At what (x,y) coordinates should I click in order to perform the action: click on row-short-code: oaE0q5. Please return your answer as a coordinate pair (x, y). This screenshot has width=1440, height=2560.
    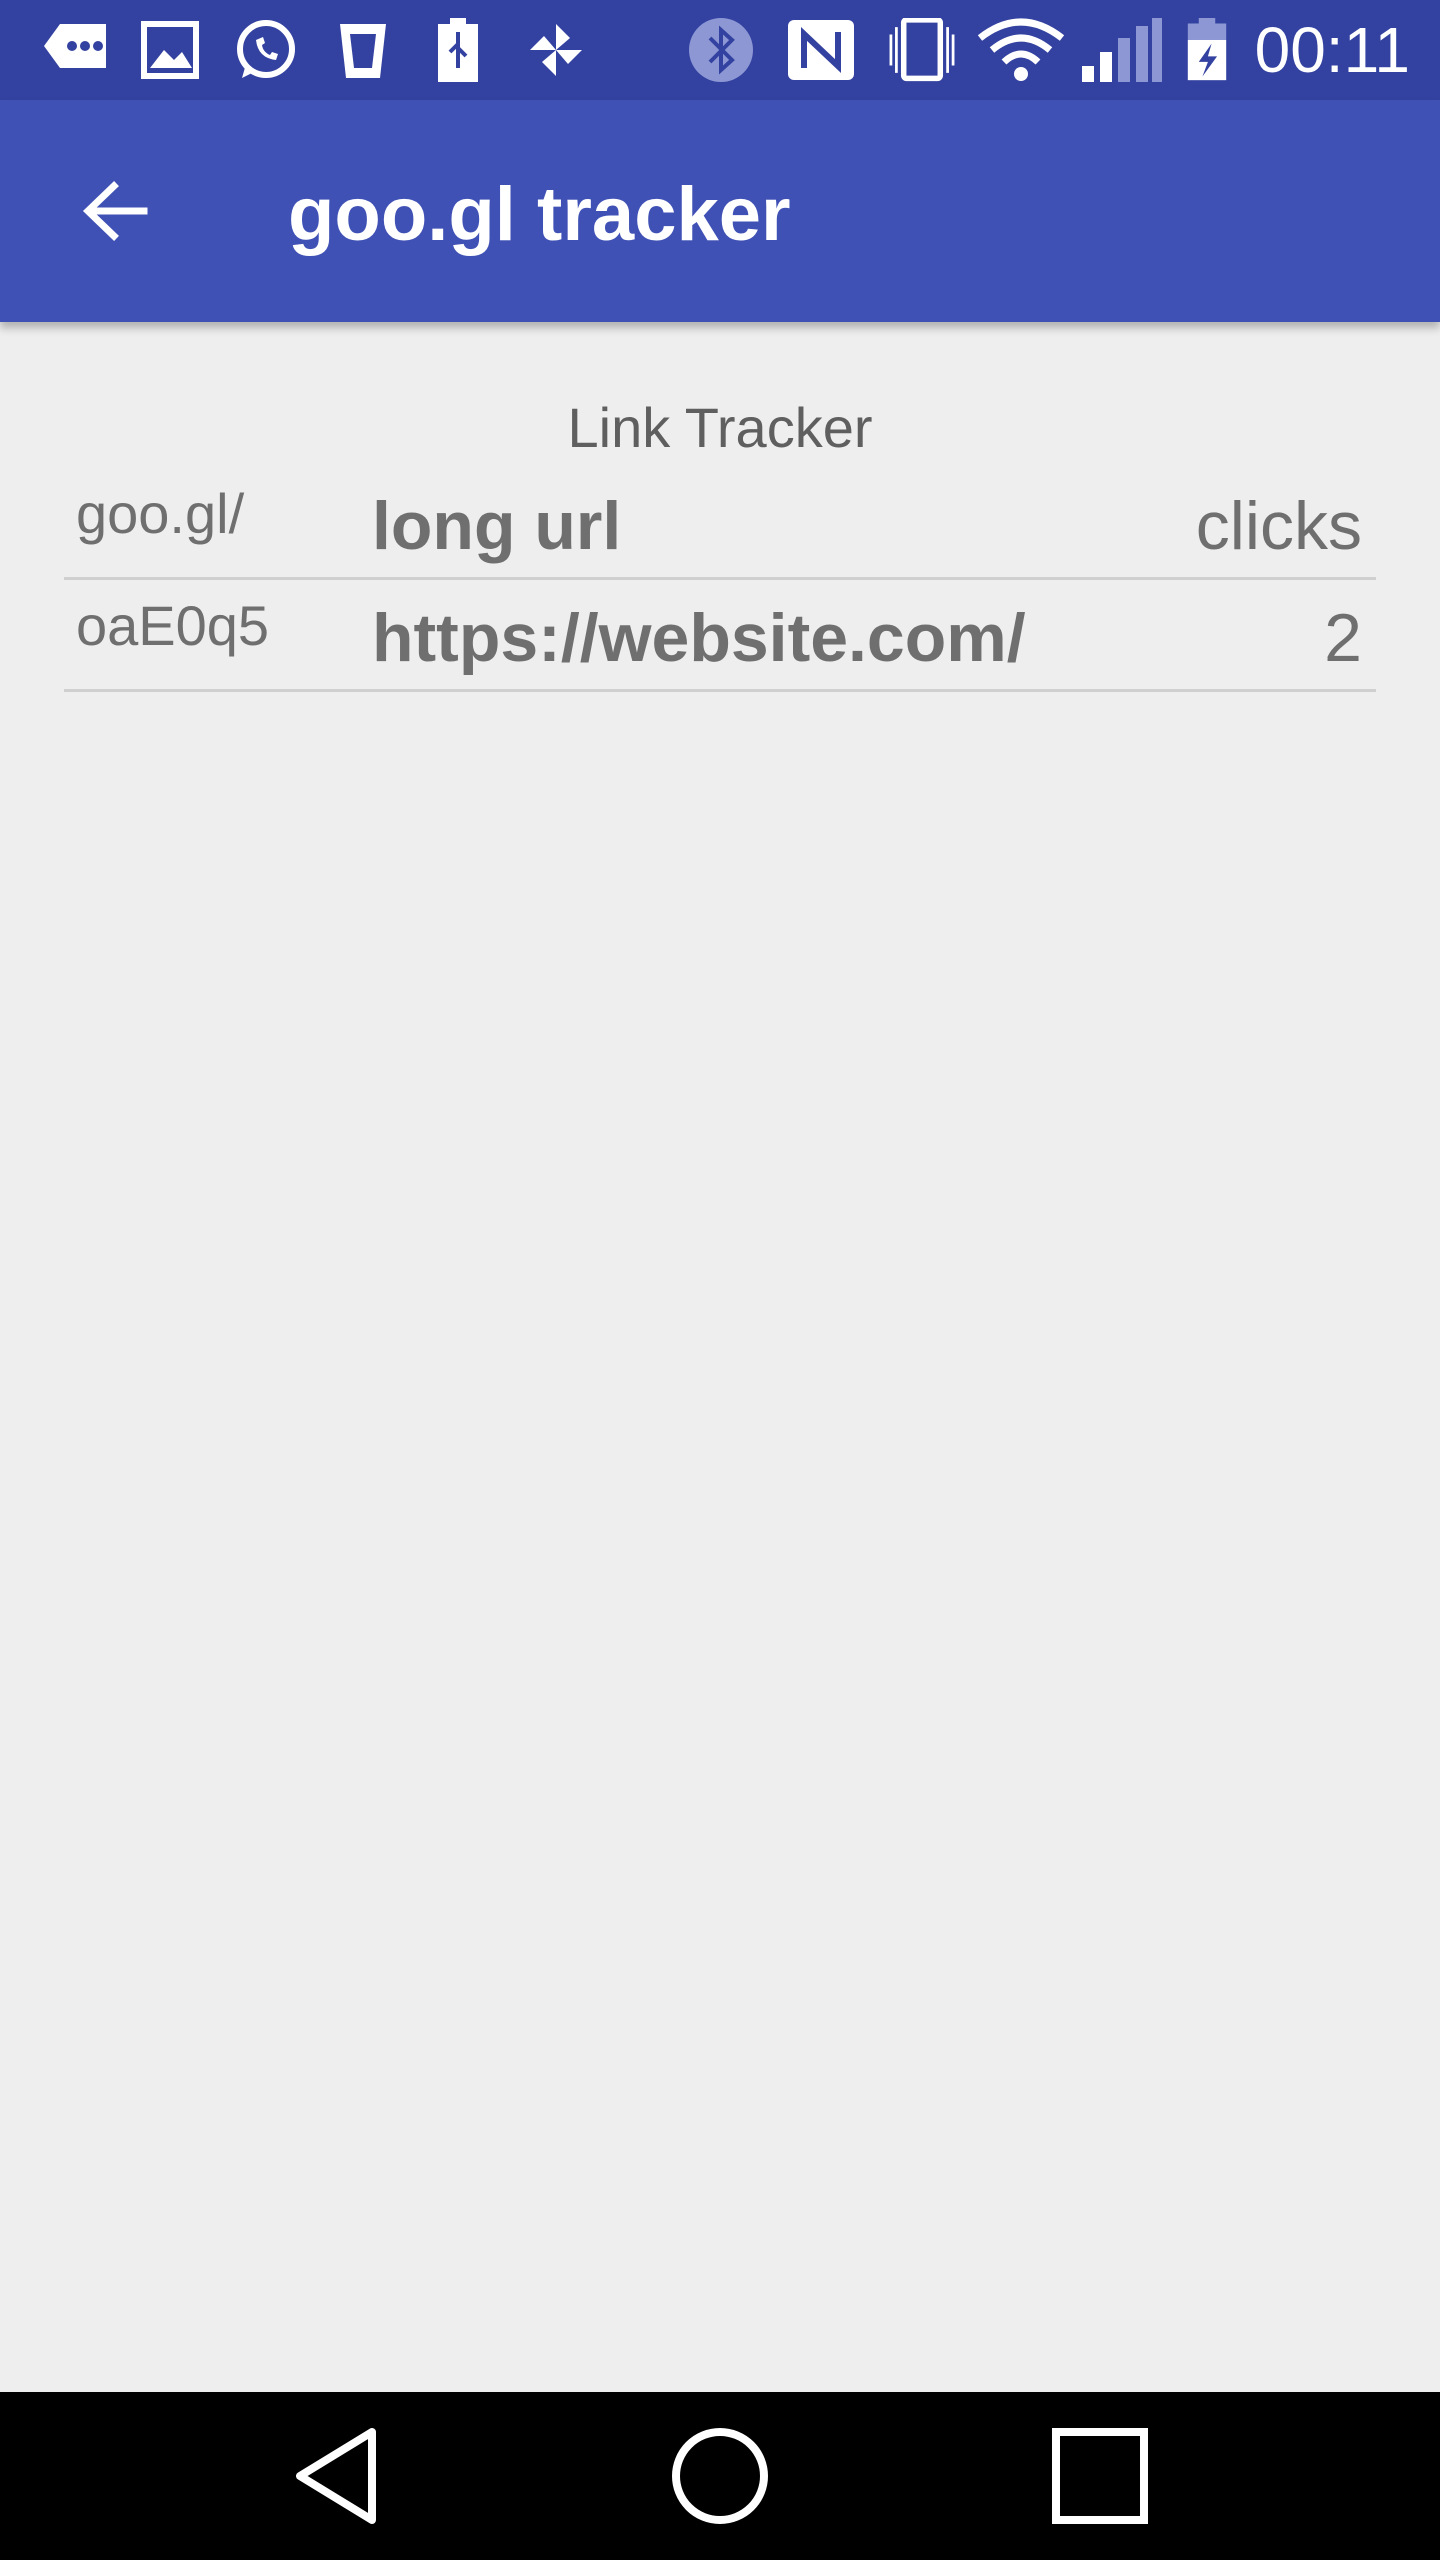
    Looking at the image, I should click on (173, 625).